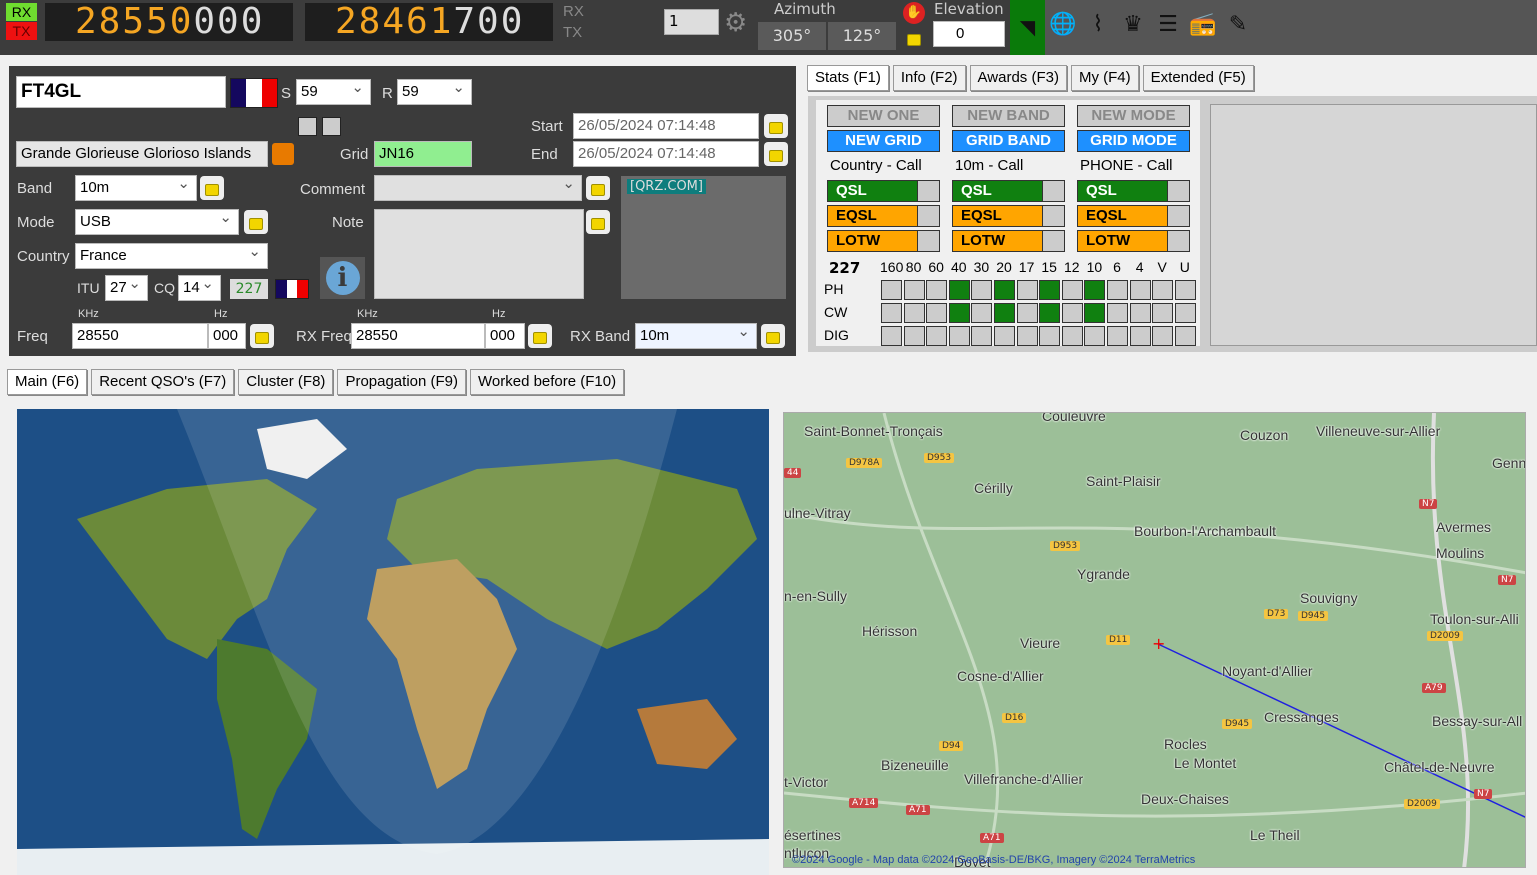 Image resolution: width=1537 pixels, height=875 pixels. What do you see at coordinates (348, 222) in the screenshot?
I see `note-label: Note` at bounding box center [348, 222].